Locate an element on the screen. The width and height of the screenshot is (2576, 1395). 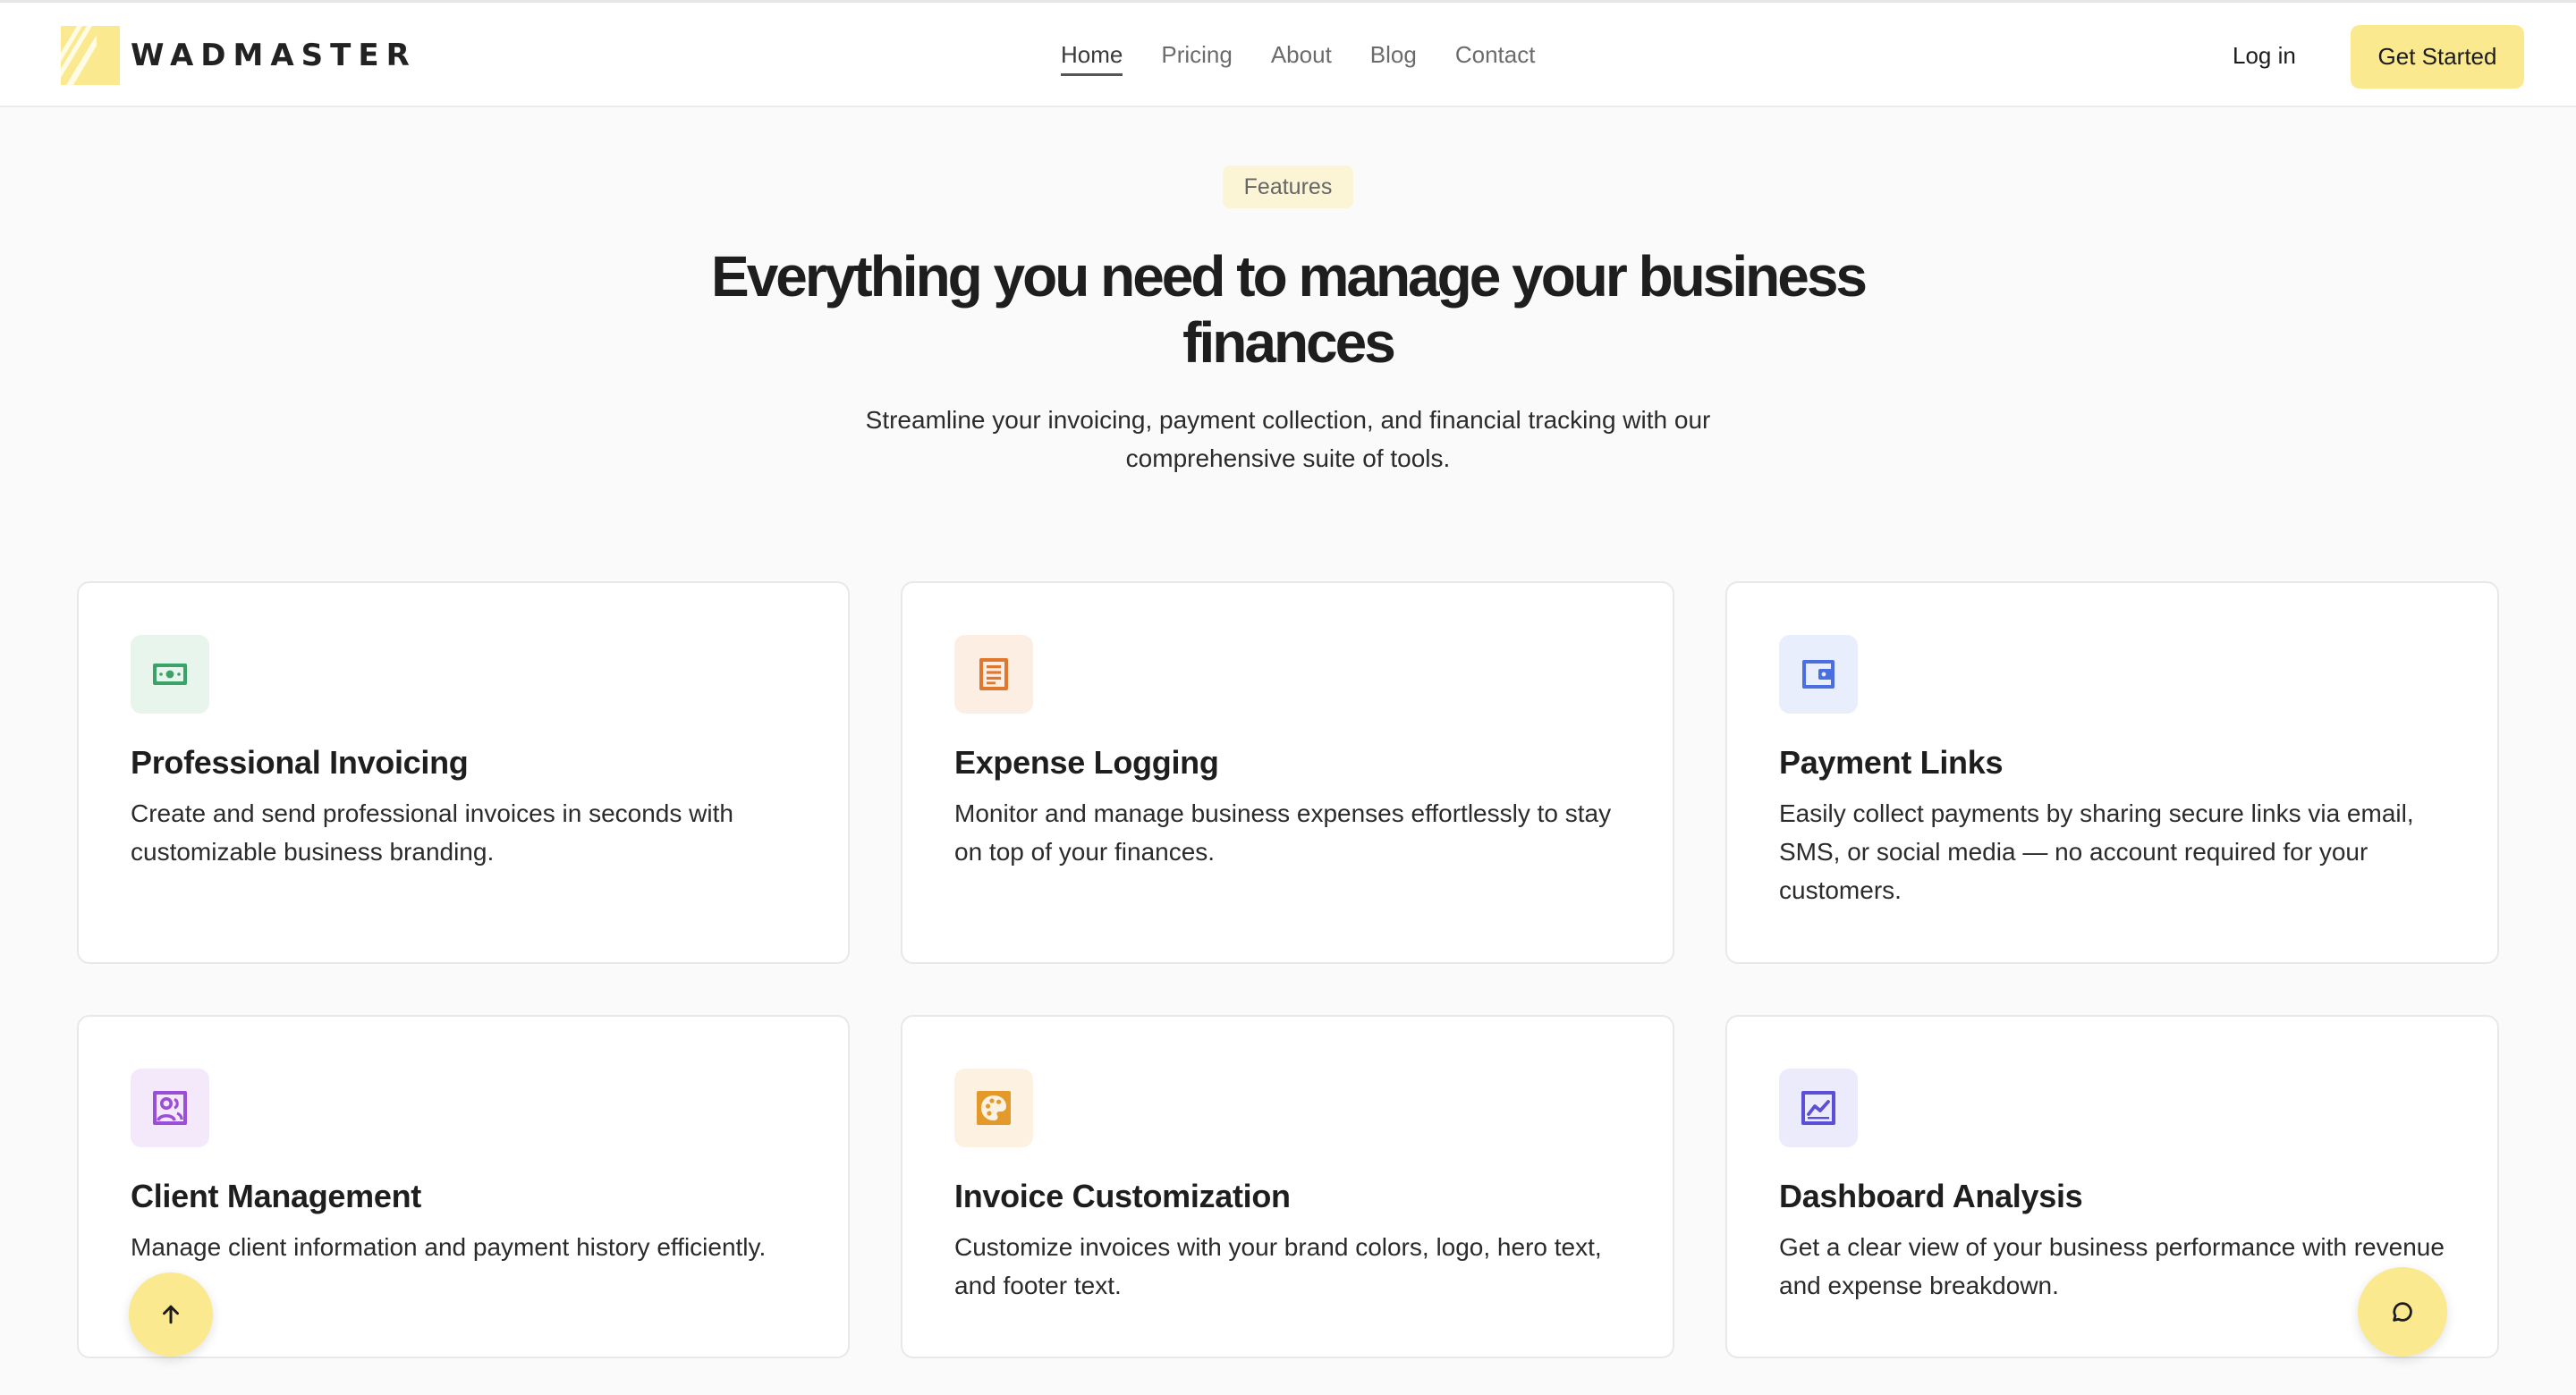
arrow-up-icon is located at coordinates (170, 1314).